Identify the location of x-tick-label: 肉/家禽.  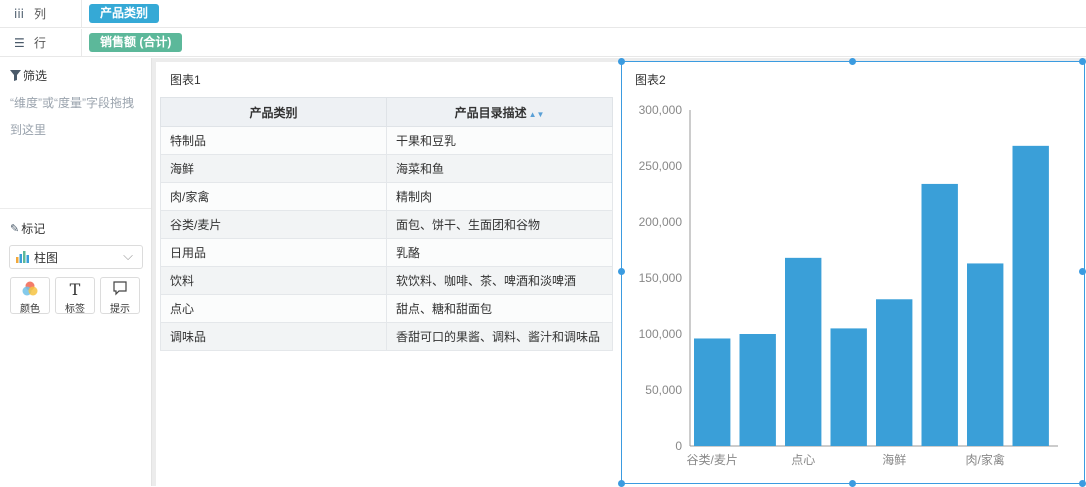
(985, 459).